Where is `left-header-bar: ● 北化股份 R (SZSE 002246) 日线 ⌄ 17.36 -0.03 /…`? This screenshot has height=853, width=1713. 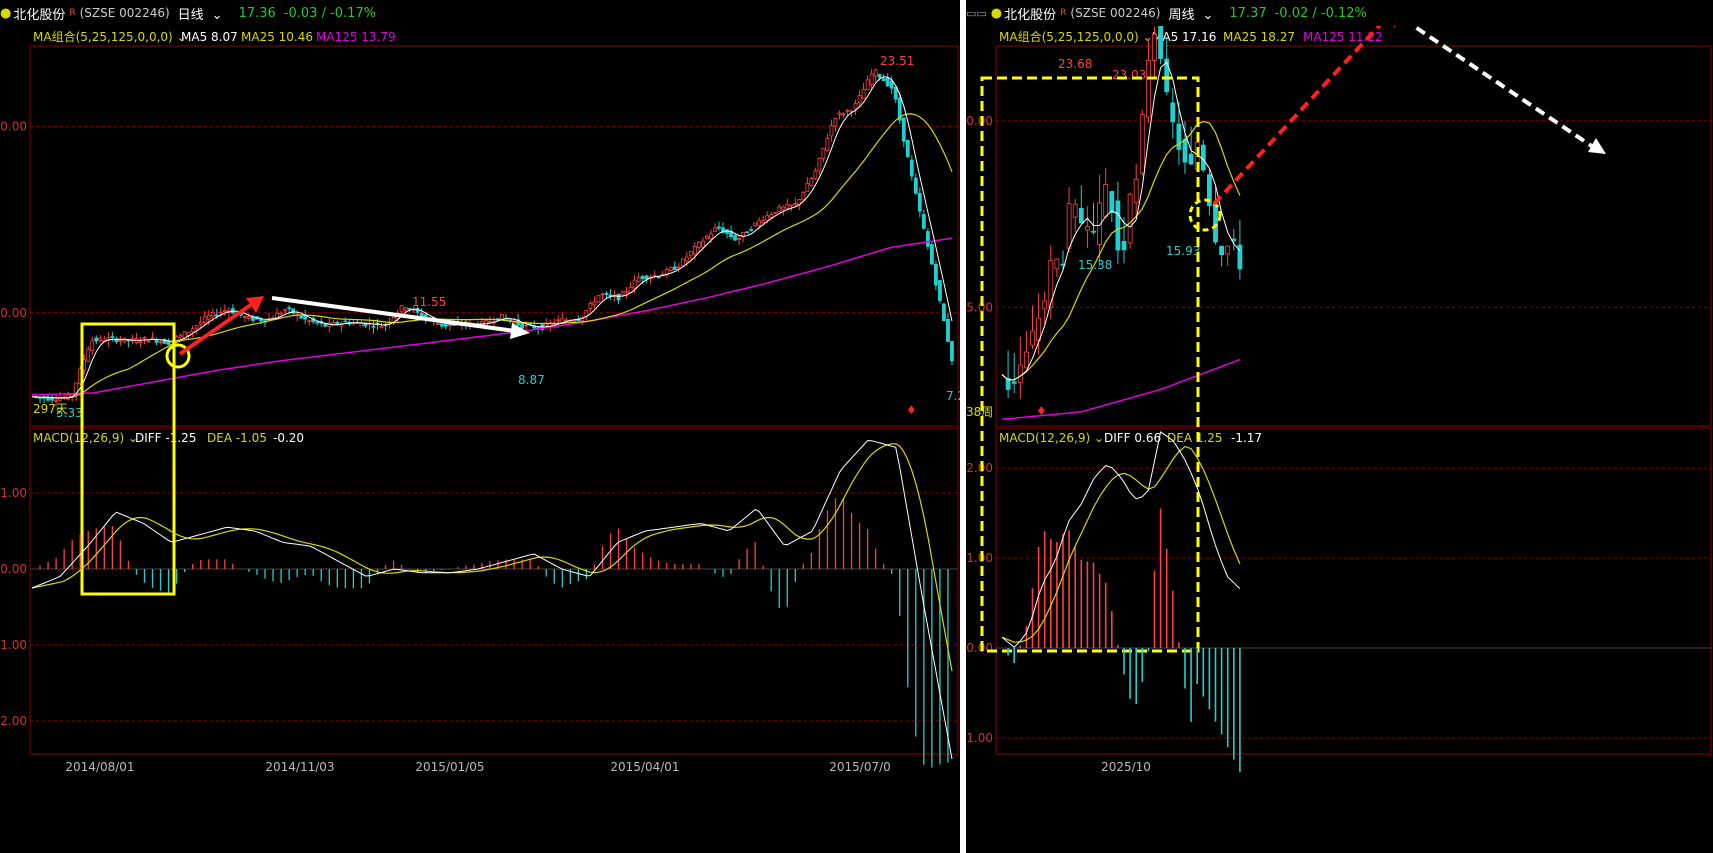
left-header-bar: ● 北化股份 R (SZSE 002246) 日线 ⌄ 17.36 -0.03 /… is located at coordinates (192, 13).